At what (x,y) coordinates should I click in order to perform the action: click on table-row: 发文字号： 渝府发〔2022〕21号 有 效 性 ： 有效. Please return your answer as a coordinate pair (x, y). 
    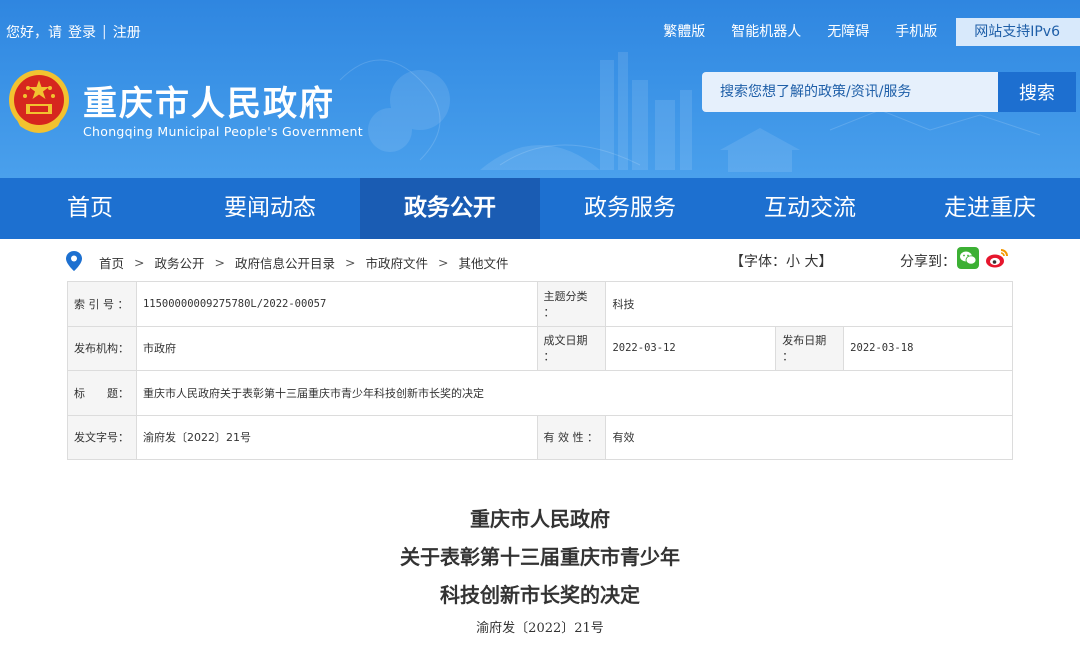
    Looking at the image, I should click on (540, 437).